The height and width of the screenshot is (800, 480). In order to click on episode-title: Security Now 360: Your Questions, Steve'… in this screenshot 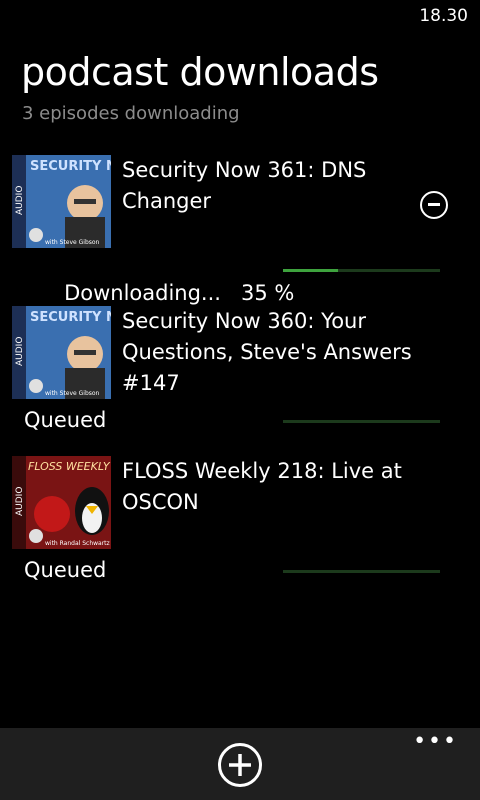, I will do `click(267, 352)`.